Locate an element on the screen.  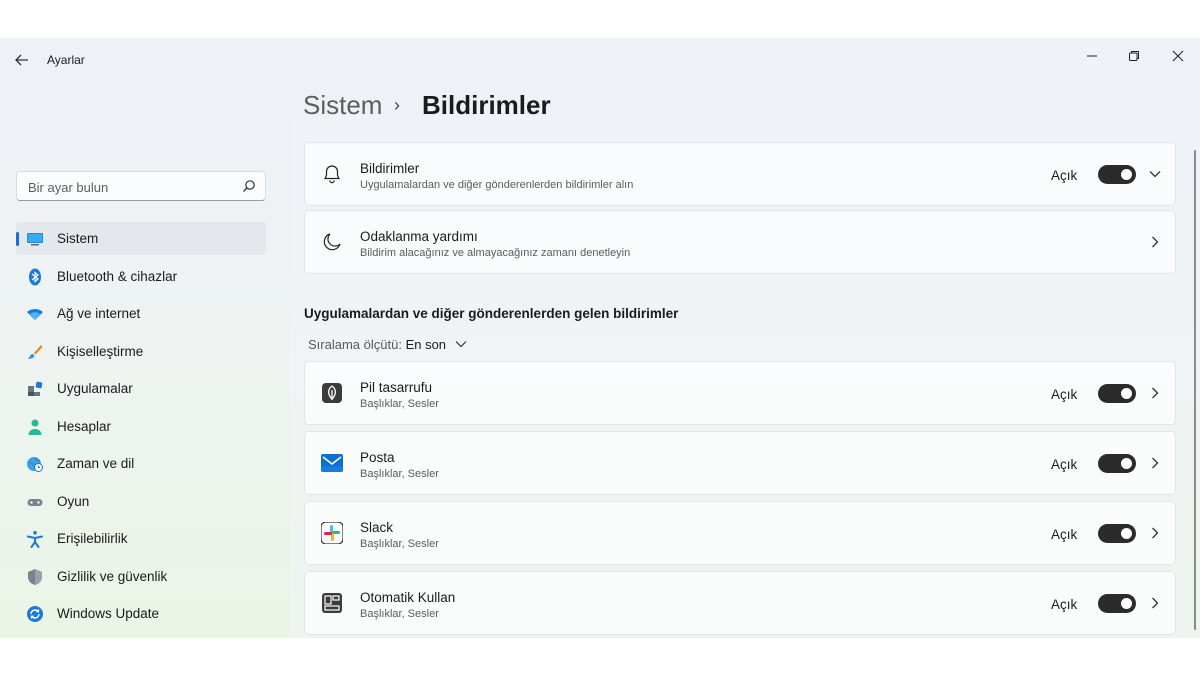
sidebar-item-windows-update: Windows Update is located at coordinates (141, 613).